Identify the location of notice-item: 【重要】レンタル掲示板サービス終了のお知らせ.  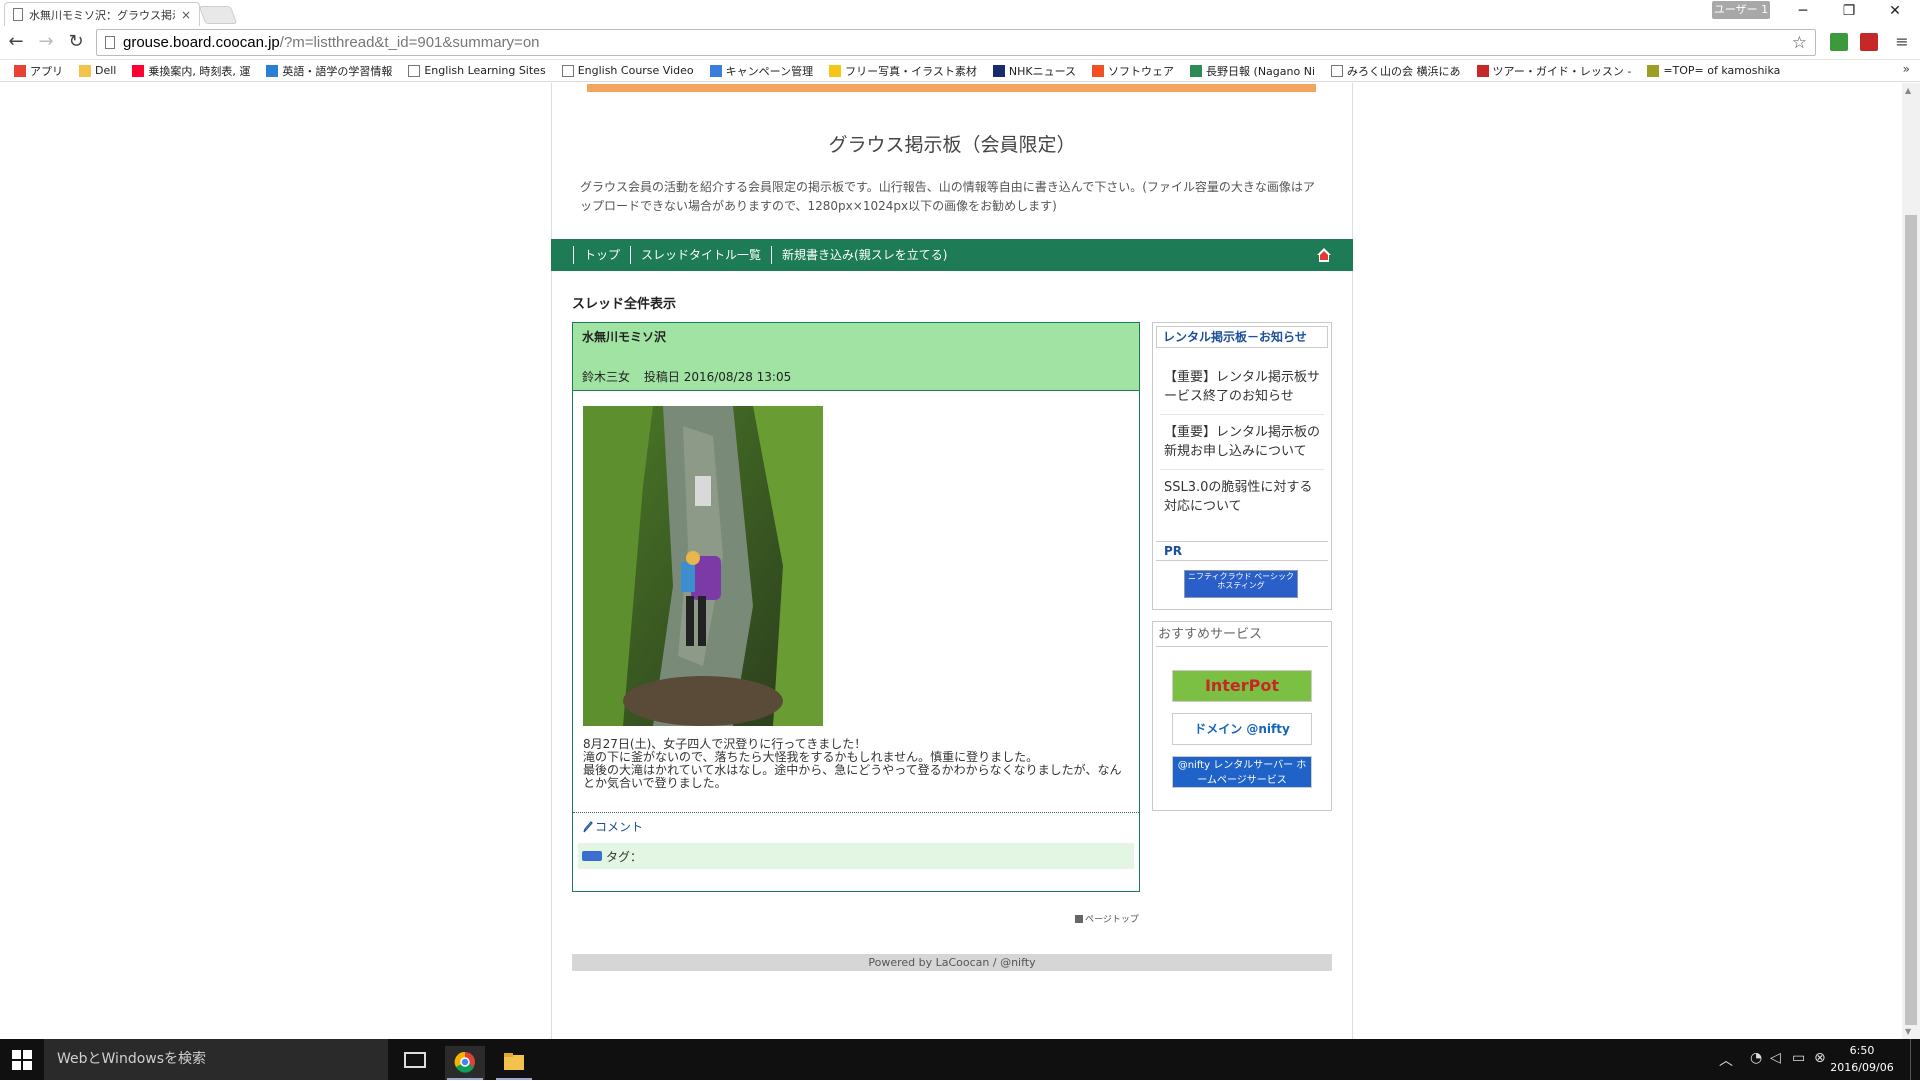
(1242, 387).